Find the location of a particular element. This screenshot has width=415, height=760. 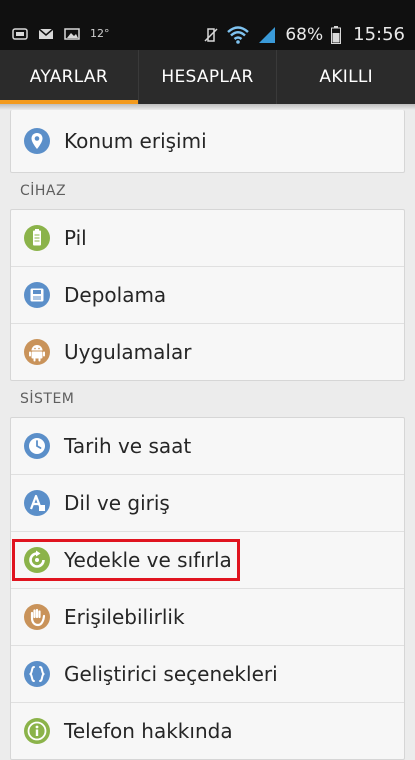

storage-icon is located at coordinates (37, 295).